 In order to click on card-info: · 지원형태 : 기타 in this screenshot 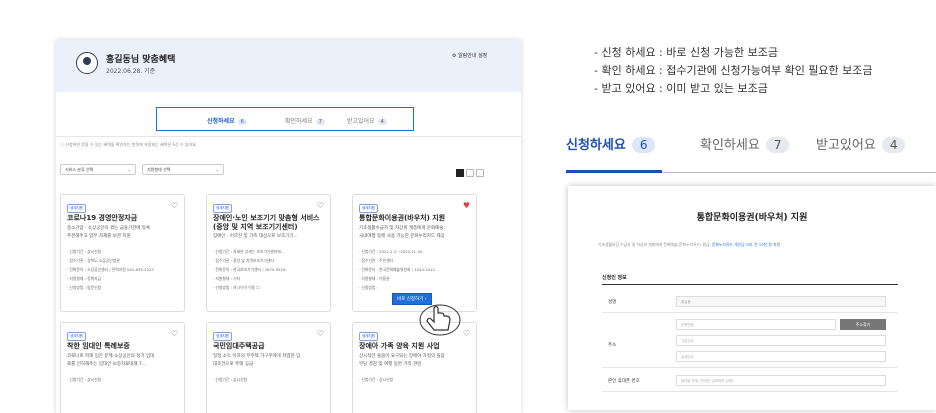, I will do `click(227, 278)`.